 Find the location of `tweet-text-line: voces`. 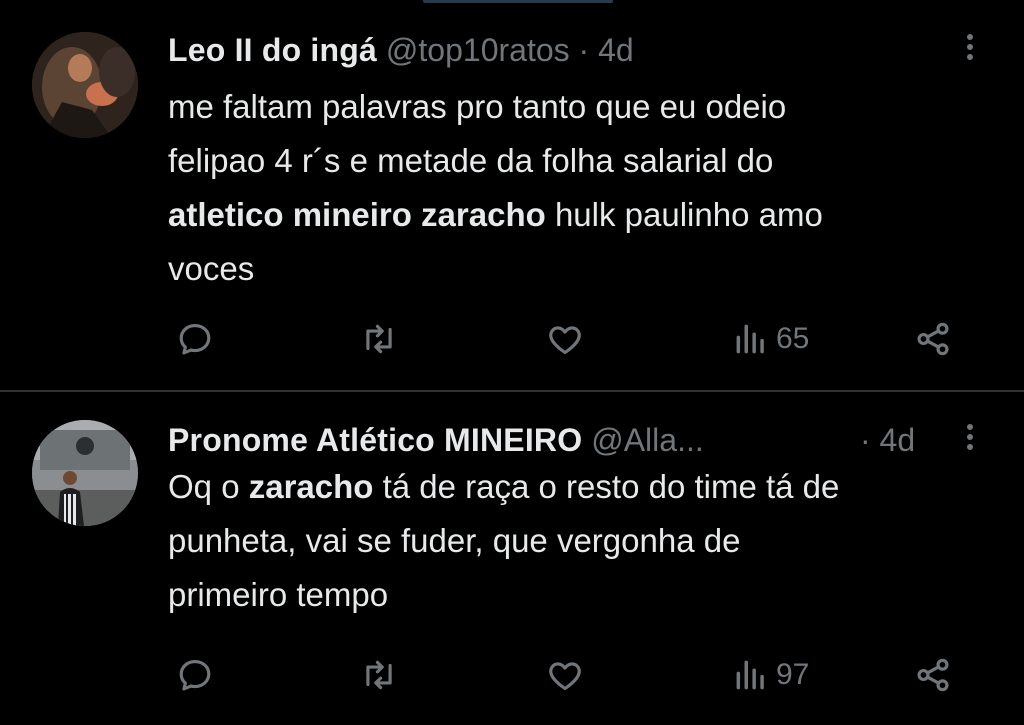

tweet-text-line: voces is located at coordinates (211, 268).